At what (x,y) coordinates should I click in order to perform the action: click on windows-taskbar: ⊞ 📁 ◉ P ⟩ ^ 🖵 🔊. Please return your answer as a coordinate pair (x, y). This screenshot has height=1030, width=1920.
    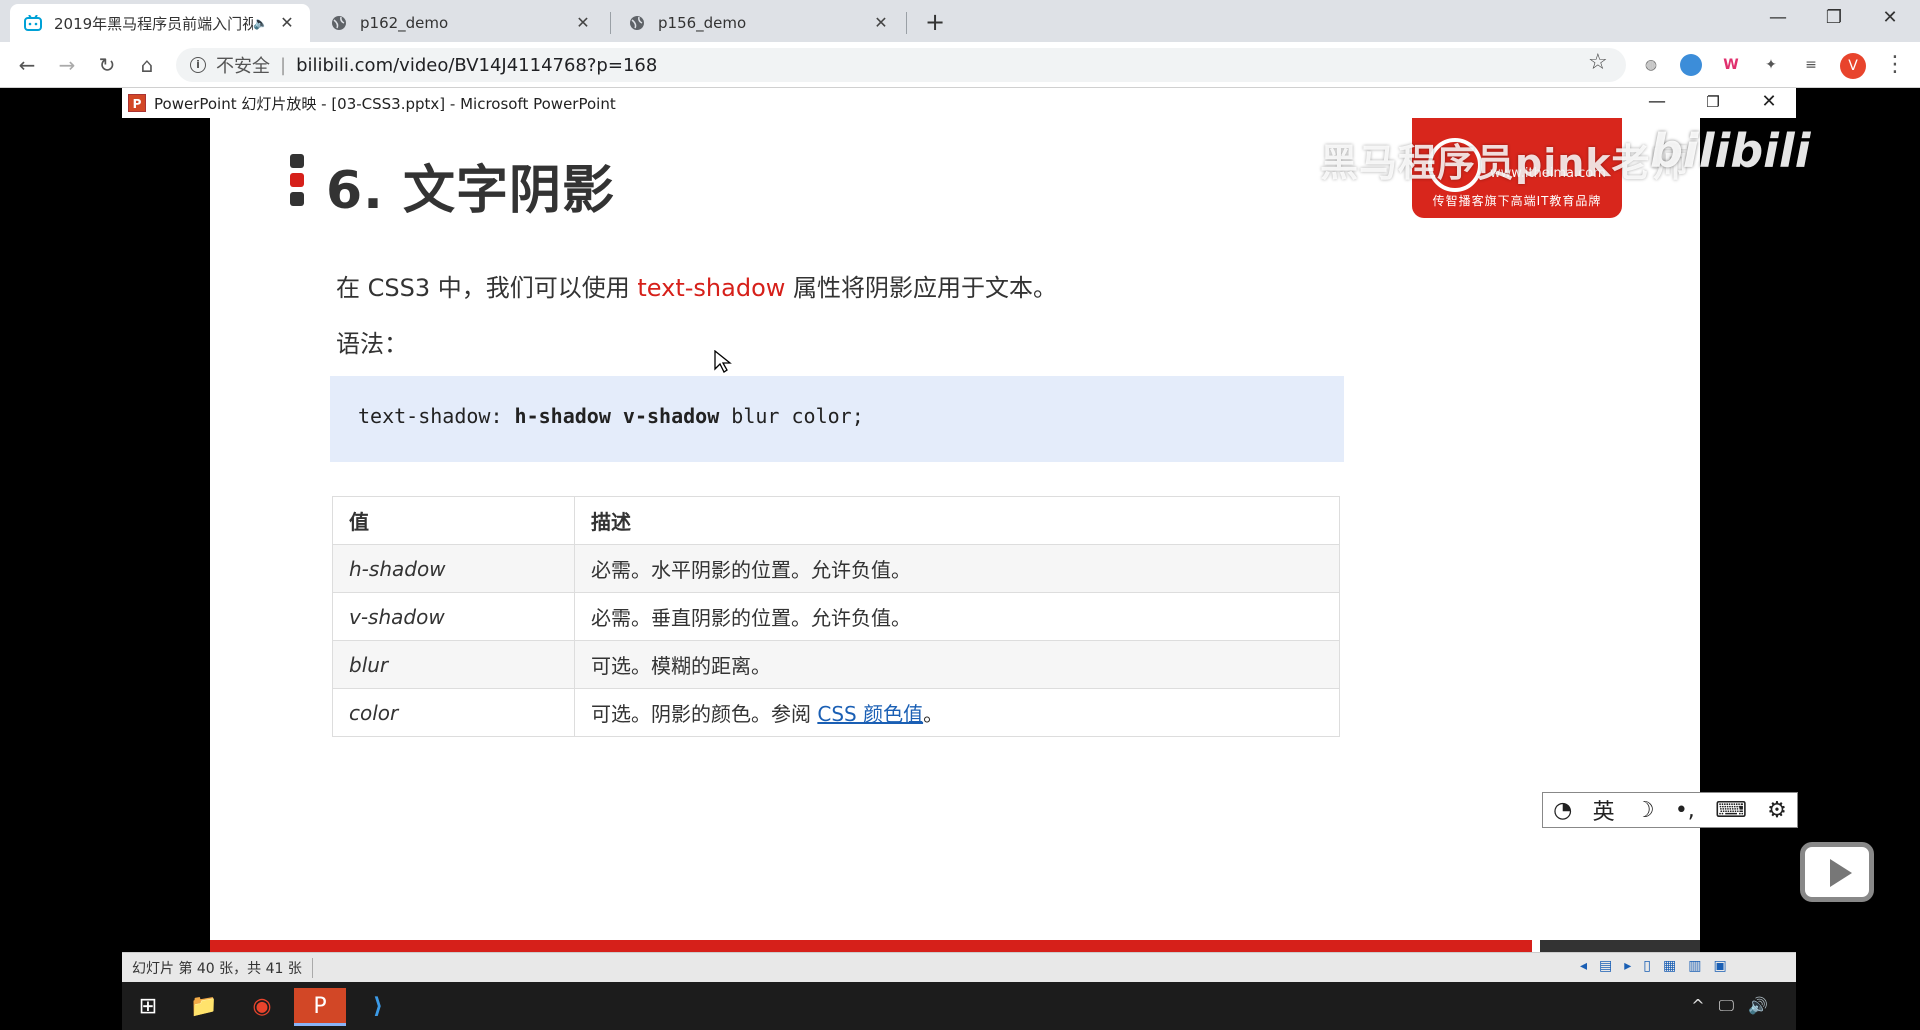
    Looking at the image, I should click on (959, 1006).